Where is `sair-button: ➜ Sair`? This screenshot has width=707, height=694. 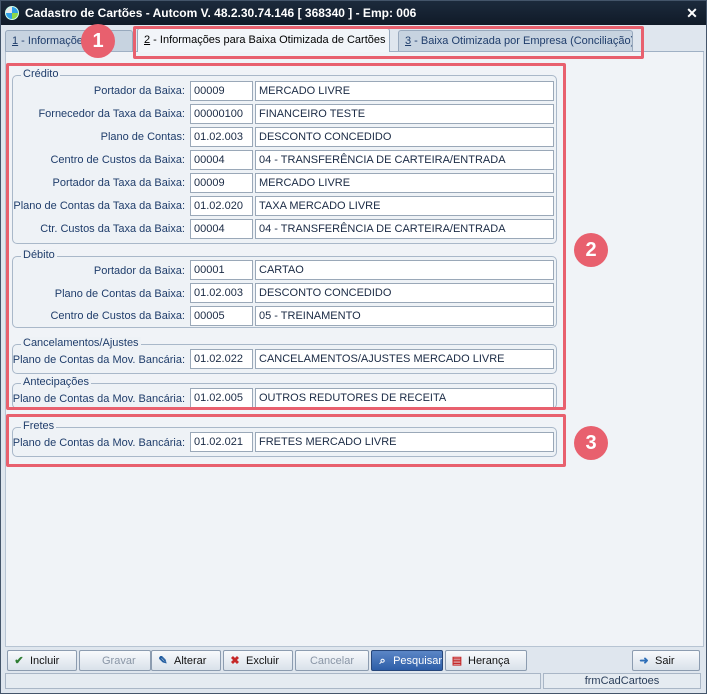
sair-button: ➜ Sair is located at coordinates (666, 660).